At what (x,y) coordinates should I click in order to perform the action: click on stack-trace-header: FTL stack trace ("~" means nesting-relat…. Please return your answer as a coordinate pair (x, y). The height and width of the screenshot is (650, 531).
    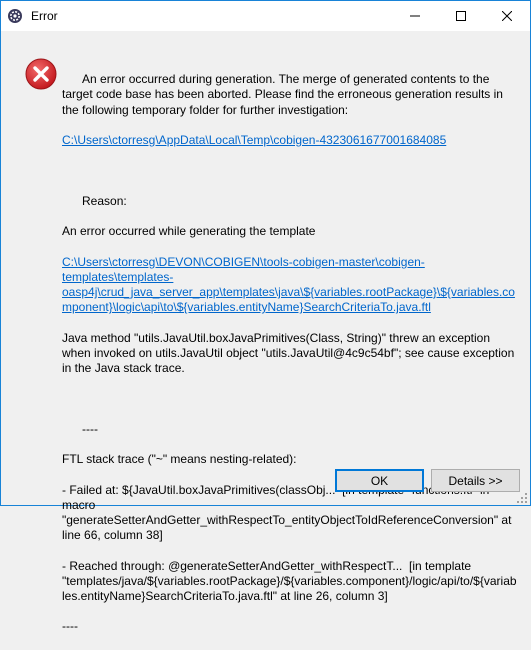
    Looking at the image, I should click on (179, 459).